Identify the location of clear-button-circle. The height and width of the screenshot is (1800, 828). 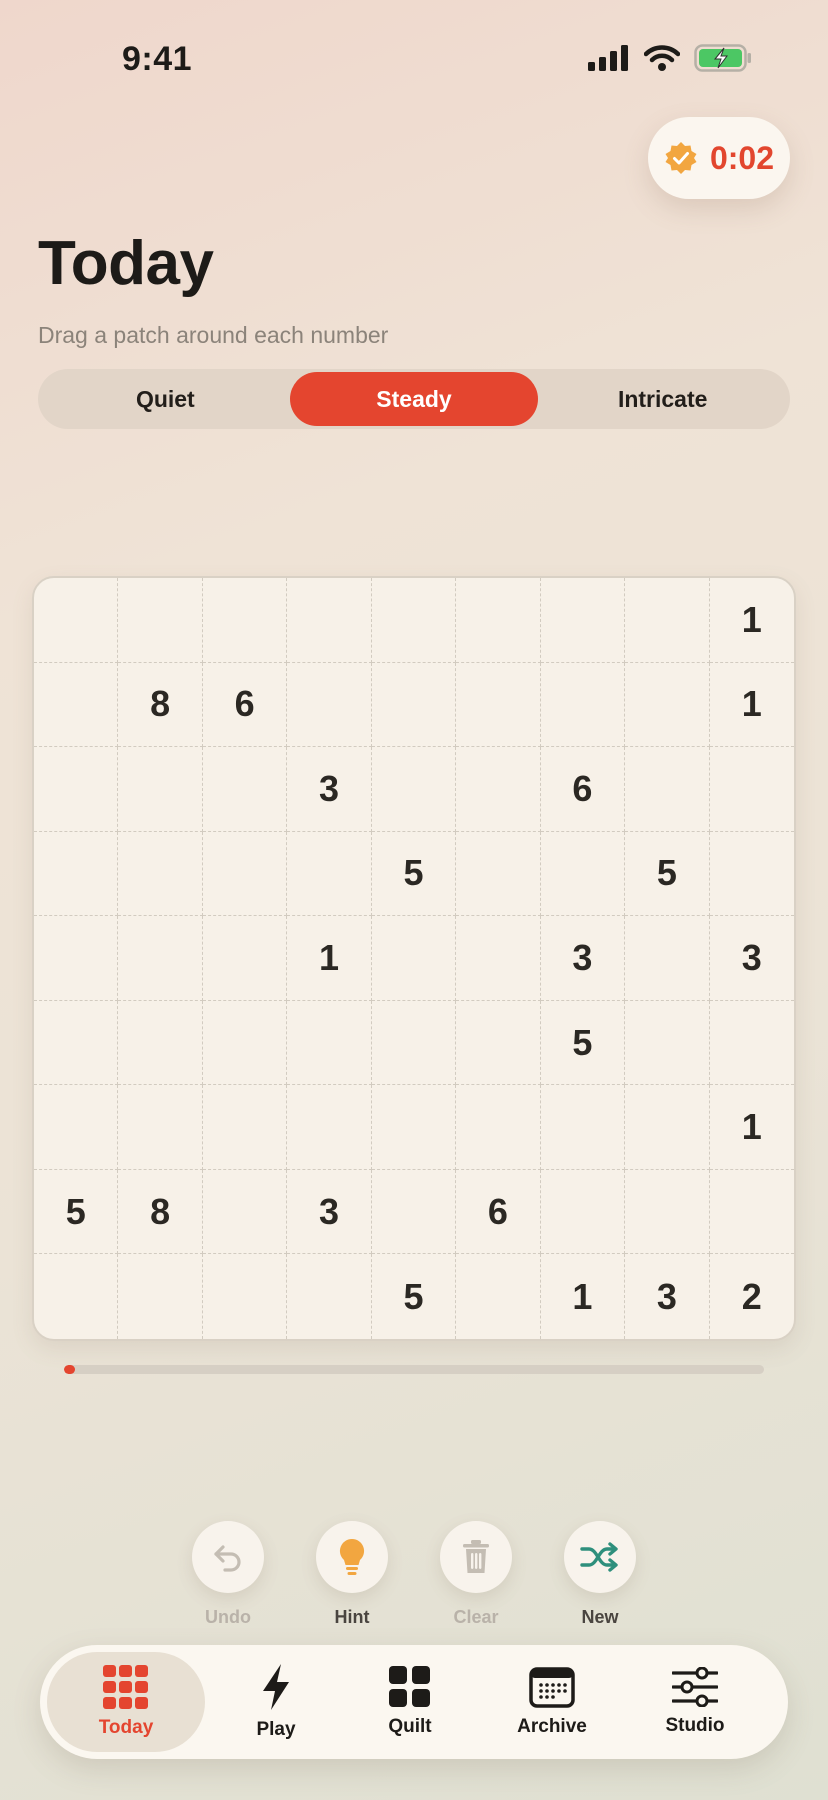
(476, 1557).